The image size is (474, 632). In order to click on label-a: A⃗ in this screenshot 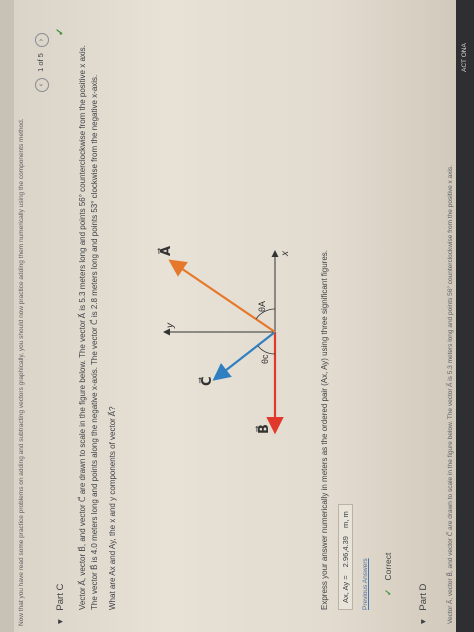, I will do `click(165, 251)`.